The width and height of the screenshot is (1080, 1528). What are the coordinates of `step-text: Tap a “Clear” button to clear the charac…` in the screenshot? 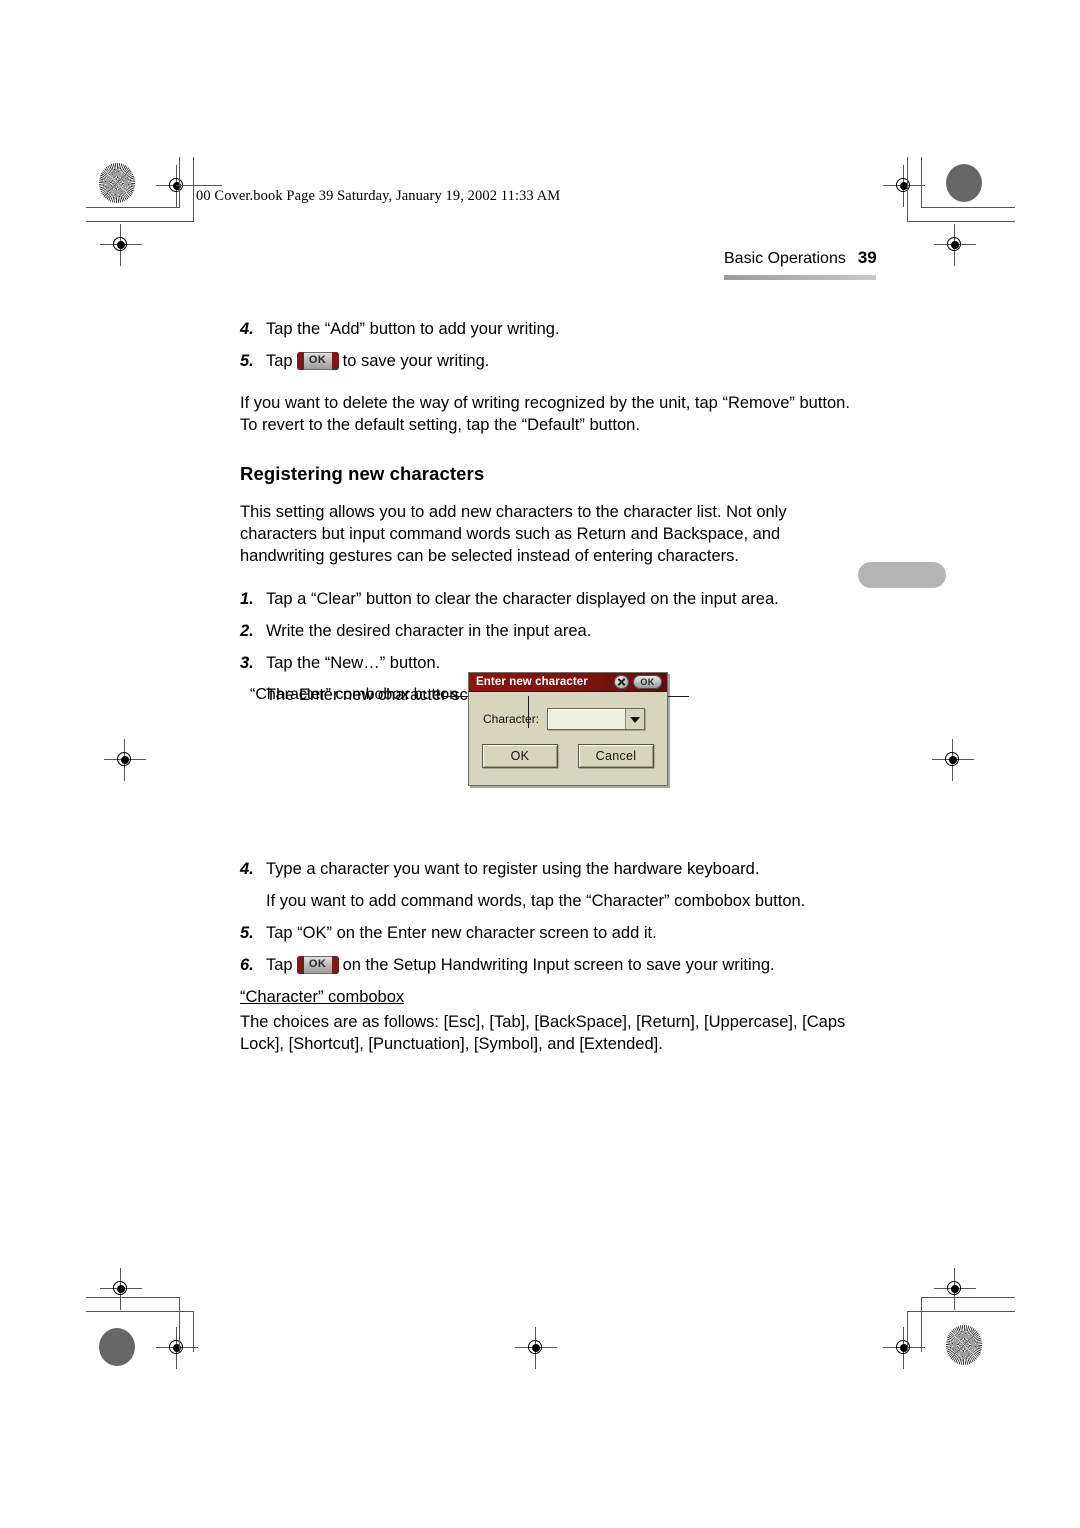 It's located at (522, 598).